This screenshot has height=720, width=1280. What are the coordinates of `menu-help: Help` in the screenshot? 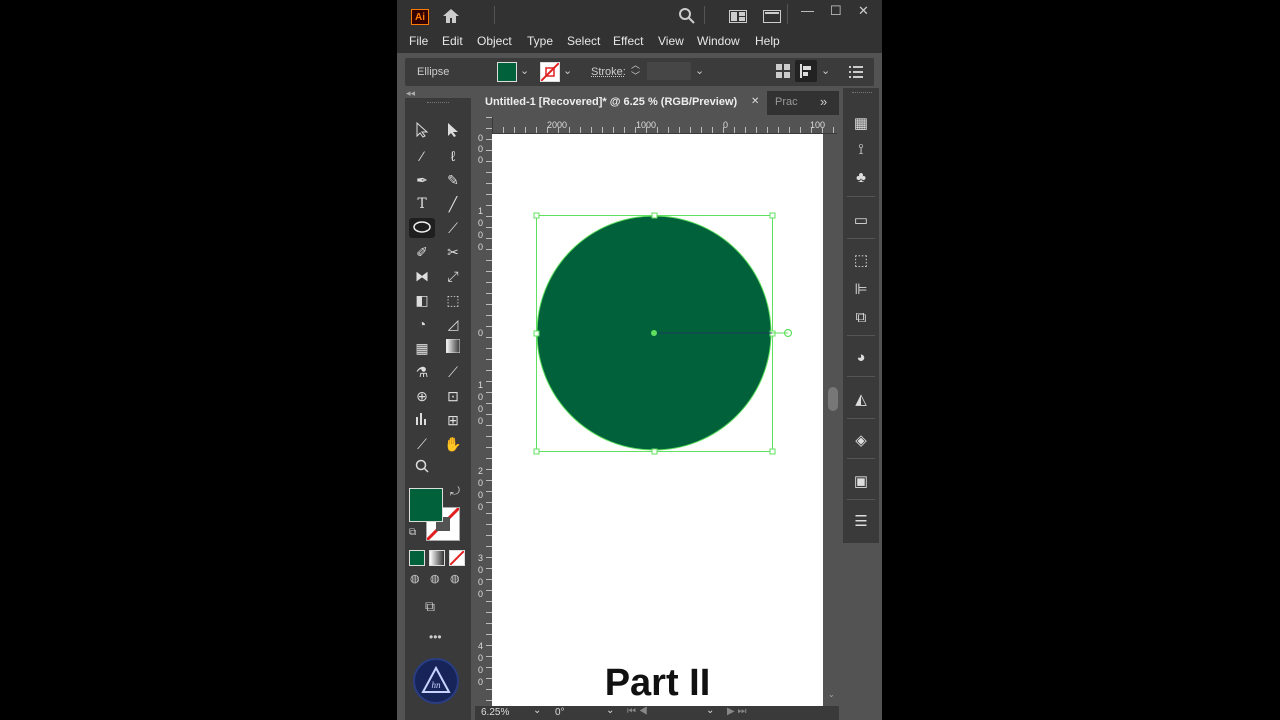 It's located at (767, 41).